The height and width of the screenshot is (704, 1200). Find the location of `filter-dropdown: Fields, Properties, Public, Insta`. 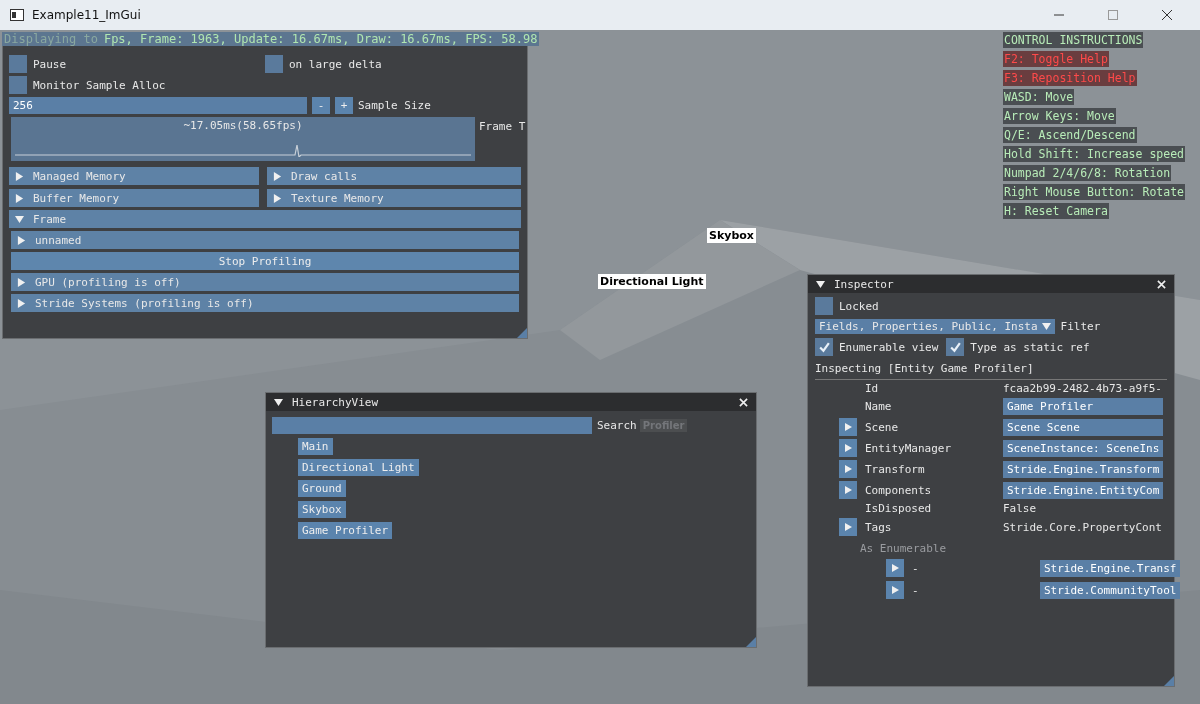

filter-dropdown: Fields, Properties, Public, Insta is located at coordinates (935, 326).